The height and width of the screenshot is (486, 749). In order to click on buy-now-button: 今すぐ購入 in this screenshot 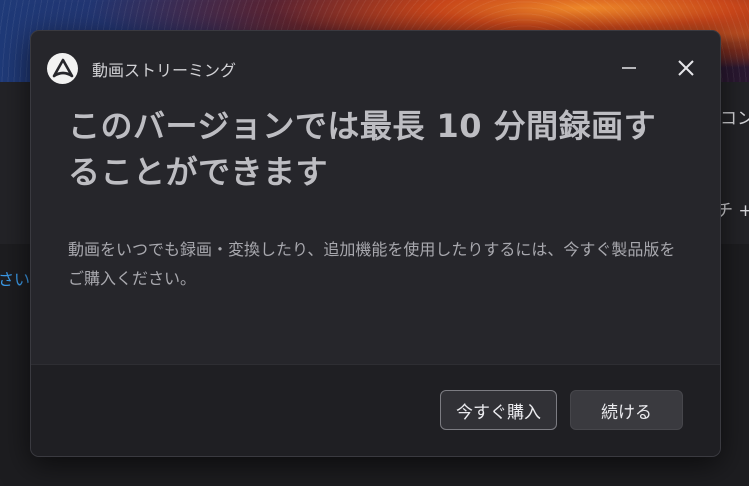, I will do `click(498, 410)`.